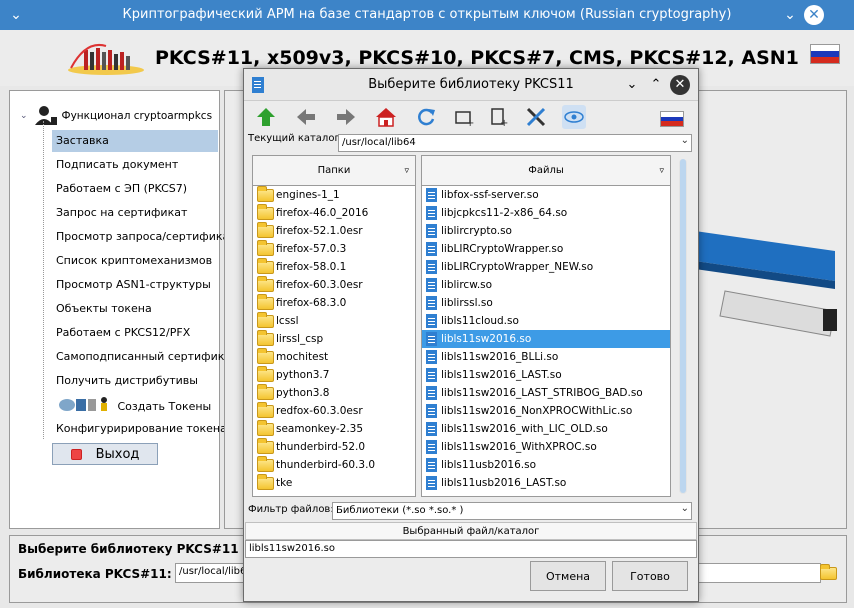  Describe the element at coordinates (546, 171) in the screenshot. I see `files-header: Файлы ▿` at that location.